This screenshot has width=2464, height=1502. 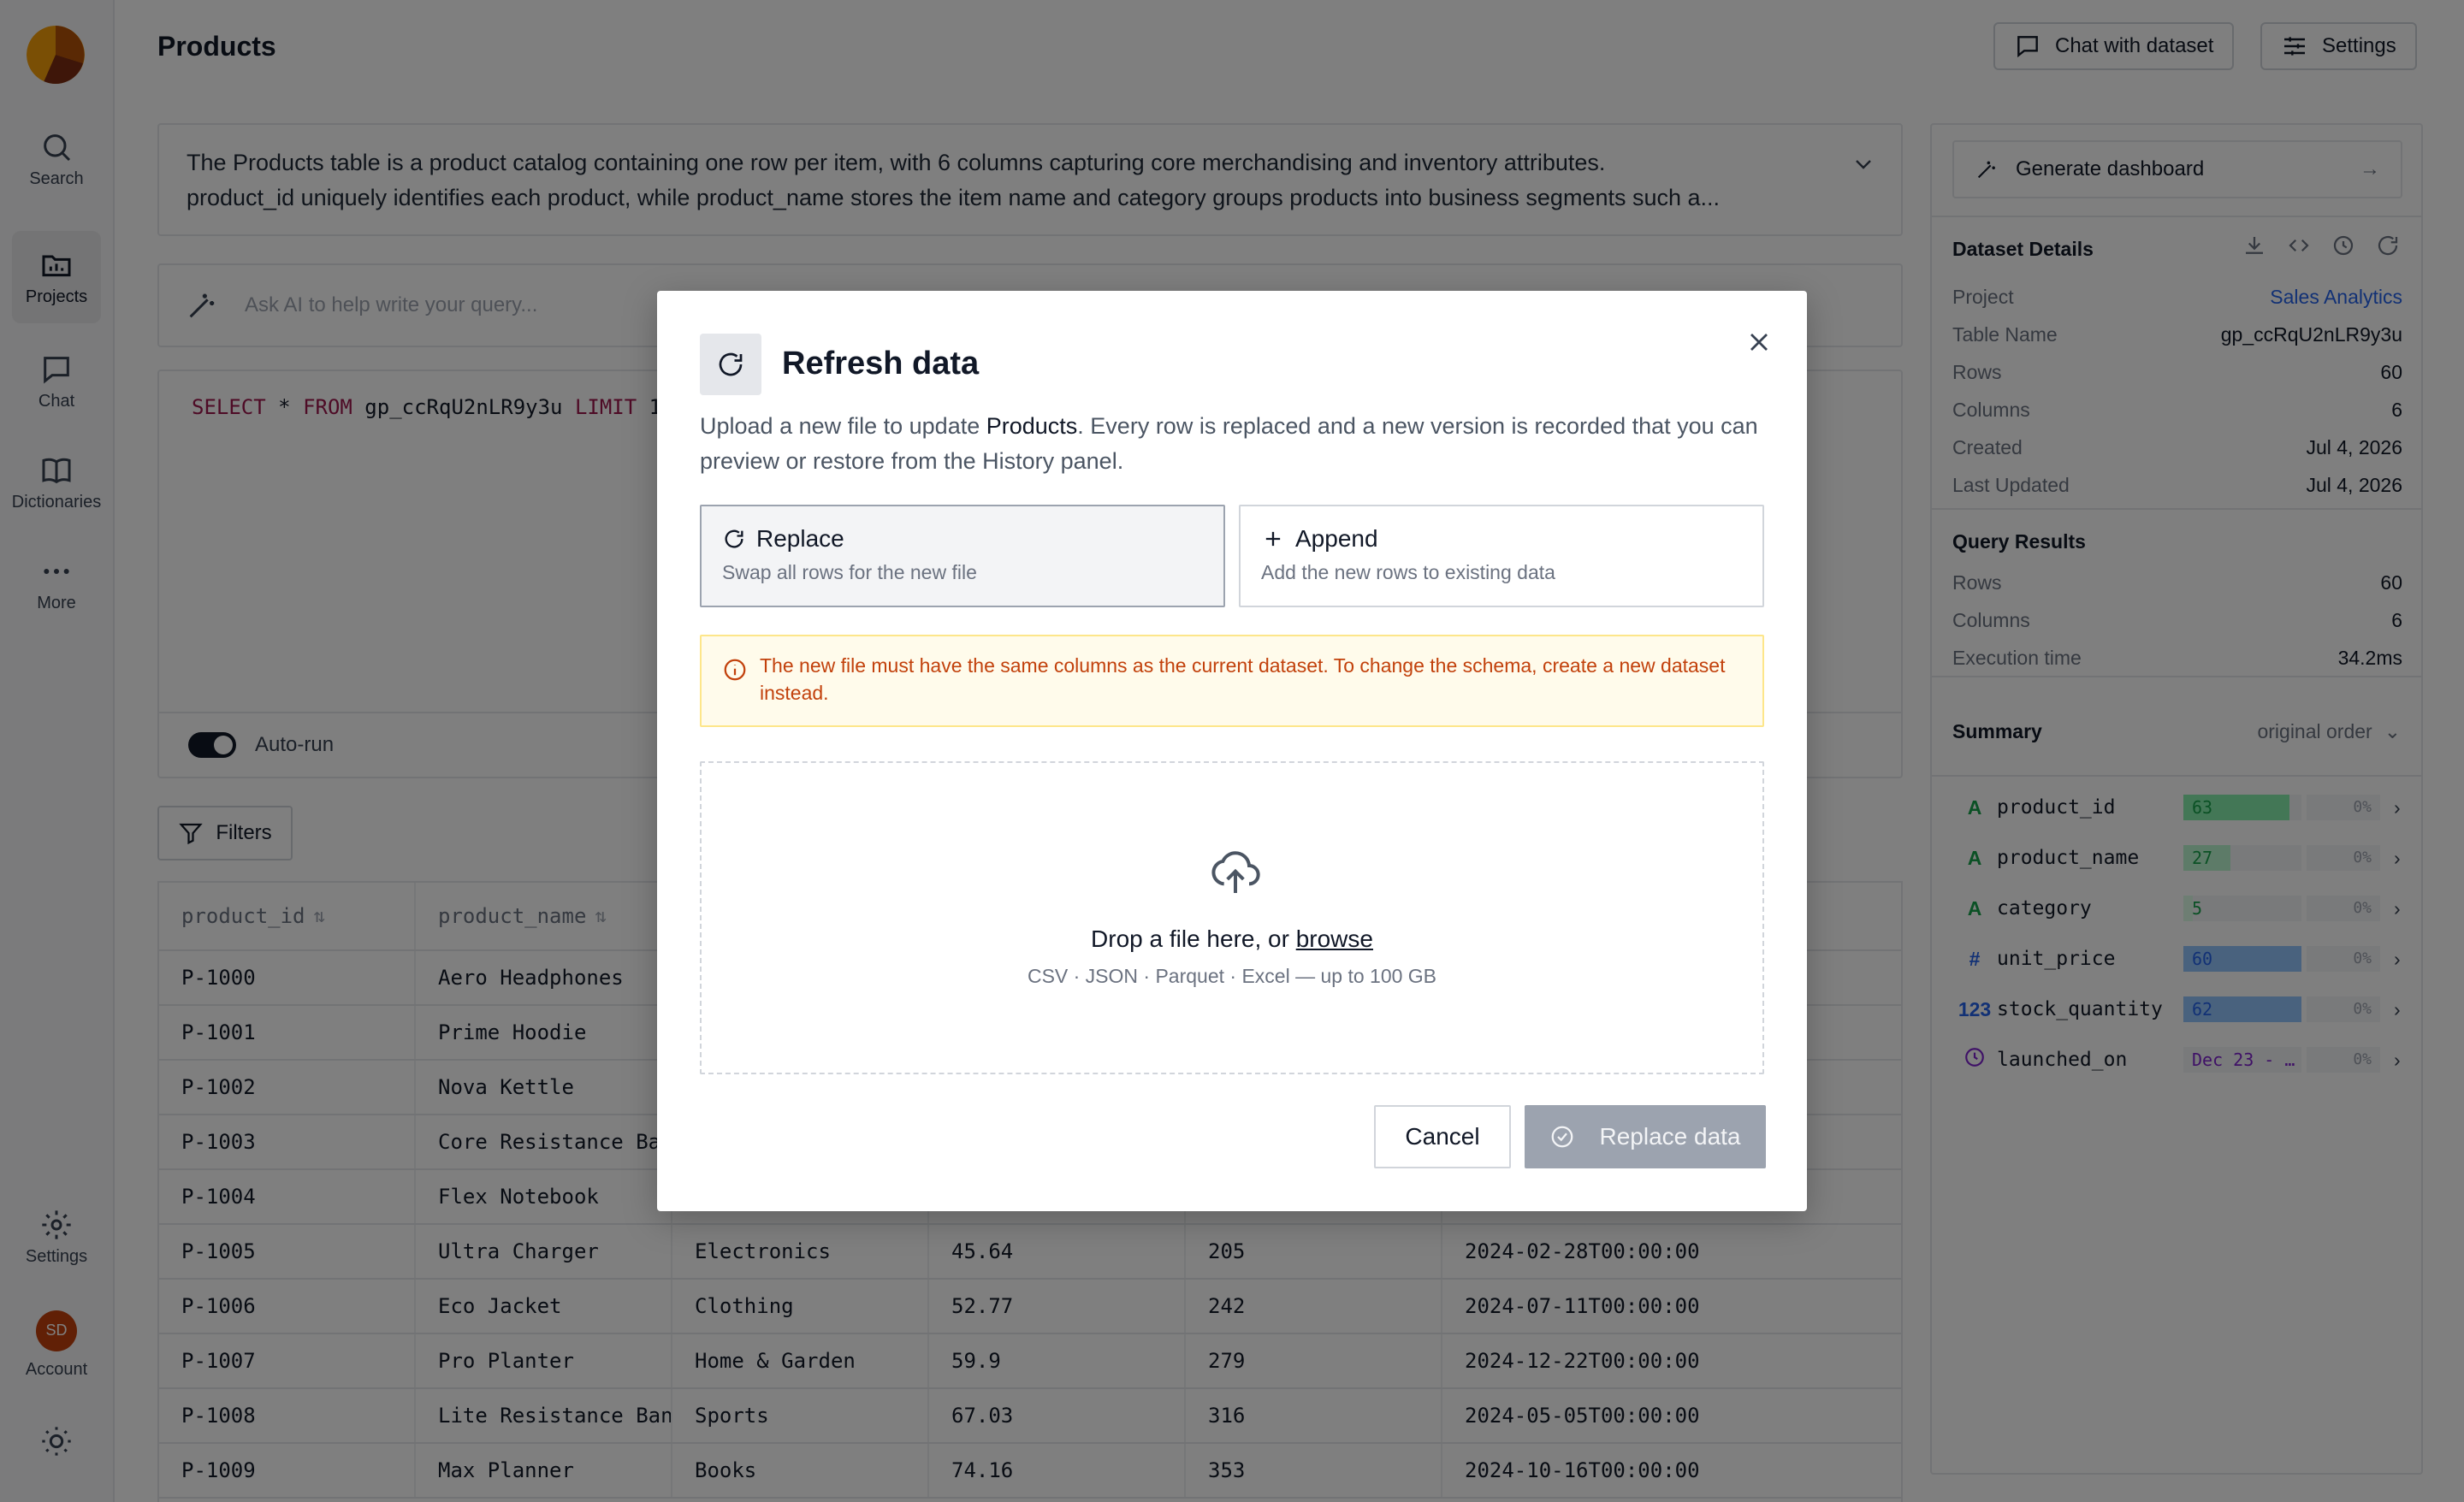 I want to click on dialog-title: Refresh data, so click(x=881, y=363).